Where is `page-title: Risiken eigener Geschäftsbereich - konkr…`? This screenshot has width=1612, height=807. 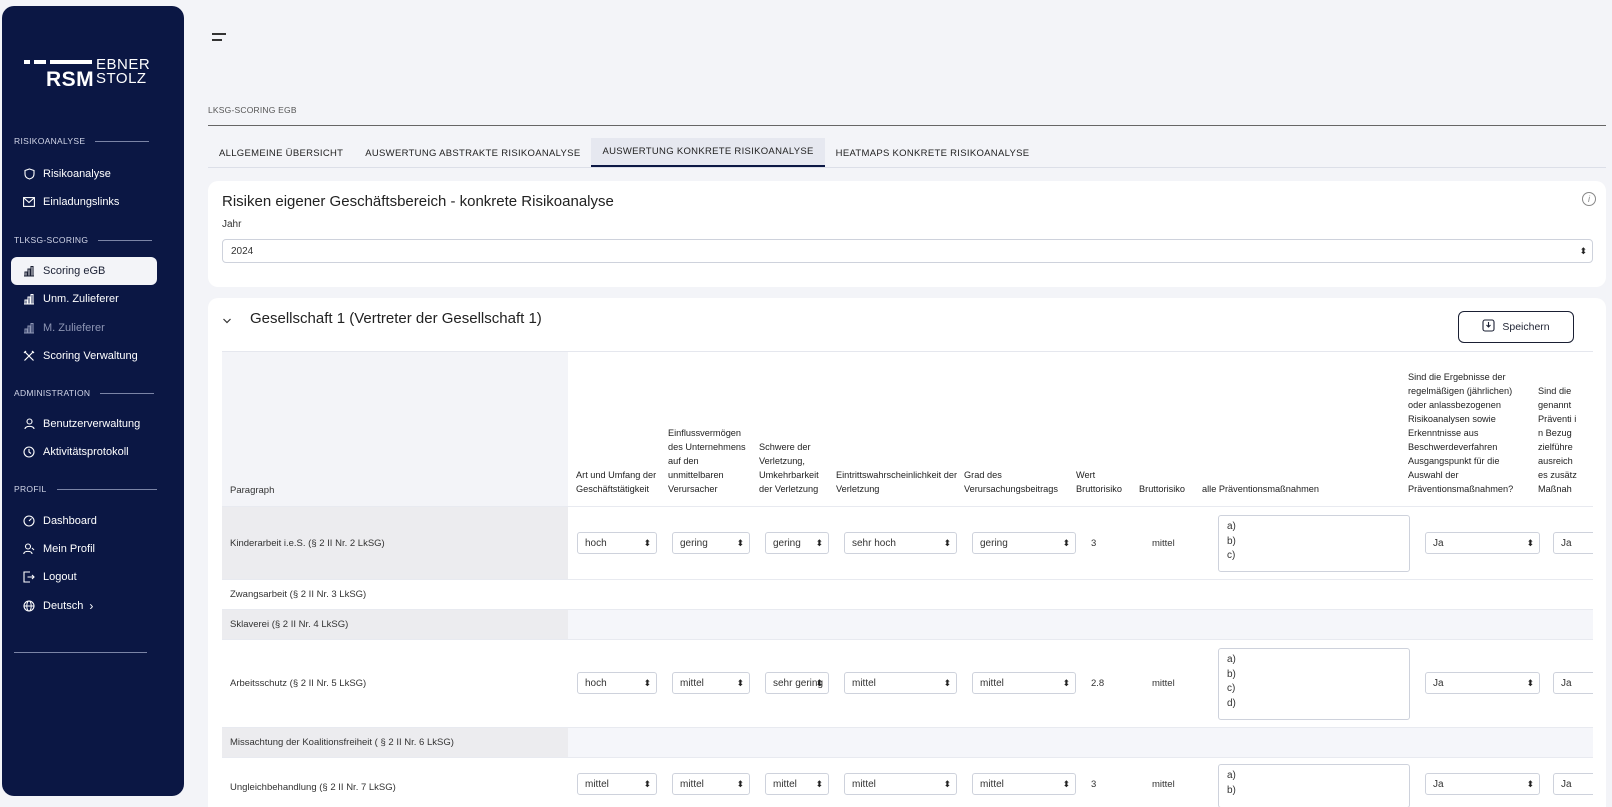 page-title: Risiken eigener Geschäftsbereich - konkr… is located at coordinates (418, 201).